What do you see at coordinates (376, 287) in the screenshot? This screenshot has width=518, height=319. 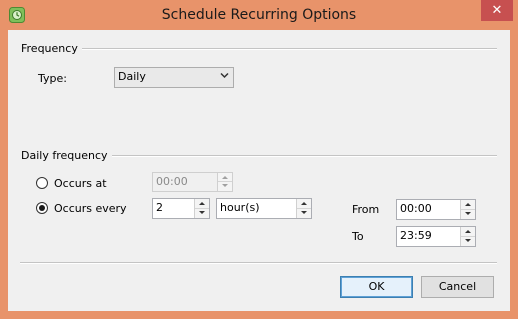 I see `ok-button: OK` at bounding box center [376, 287].